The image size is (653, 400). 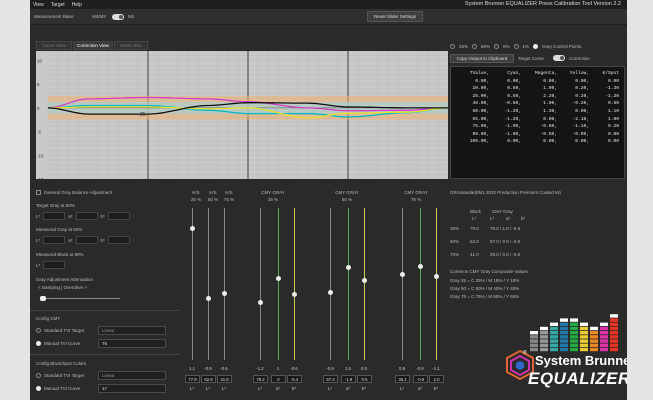 What do you see at coordinates (516, 46) in the screenshot?
I see `mode-1-radio` at bounding box center [516, 46].